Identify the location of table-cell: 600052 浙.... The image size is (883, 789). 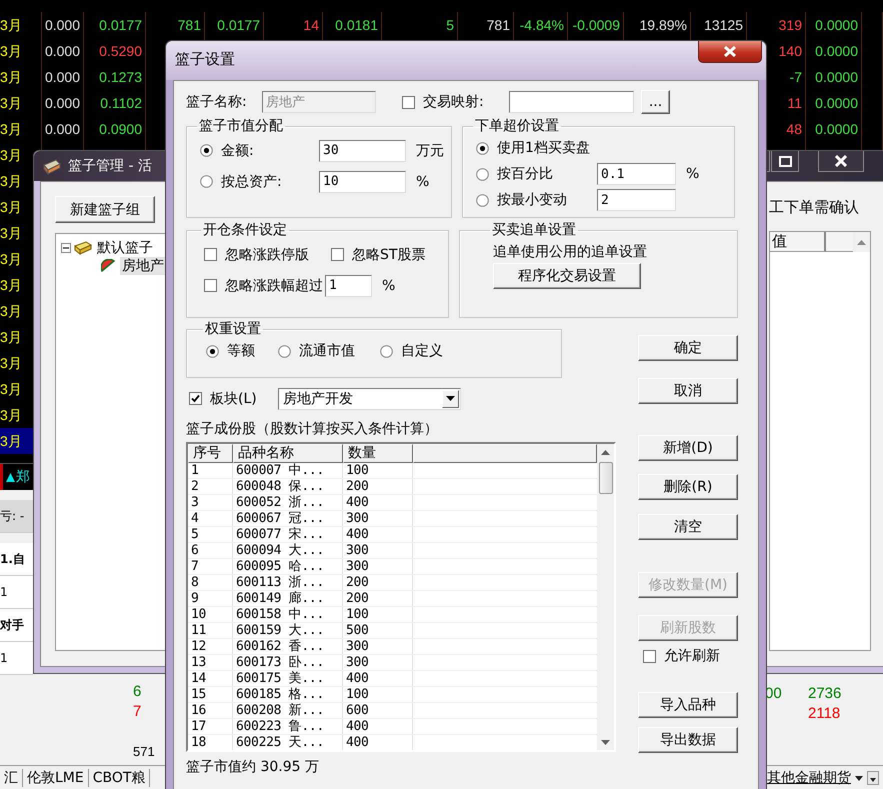
(288, 502).